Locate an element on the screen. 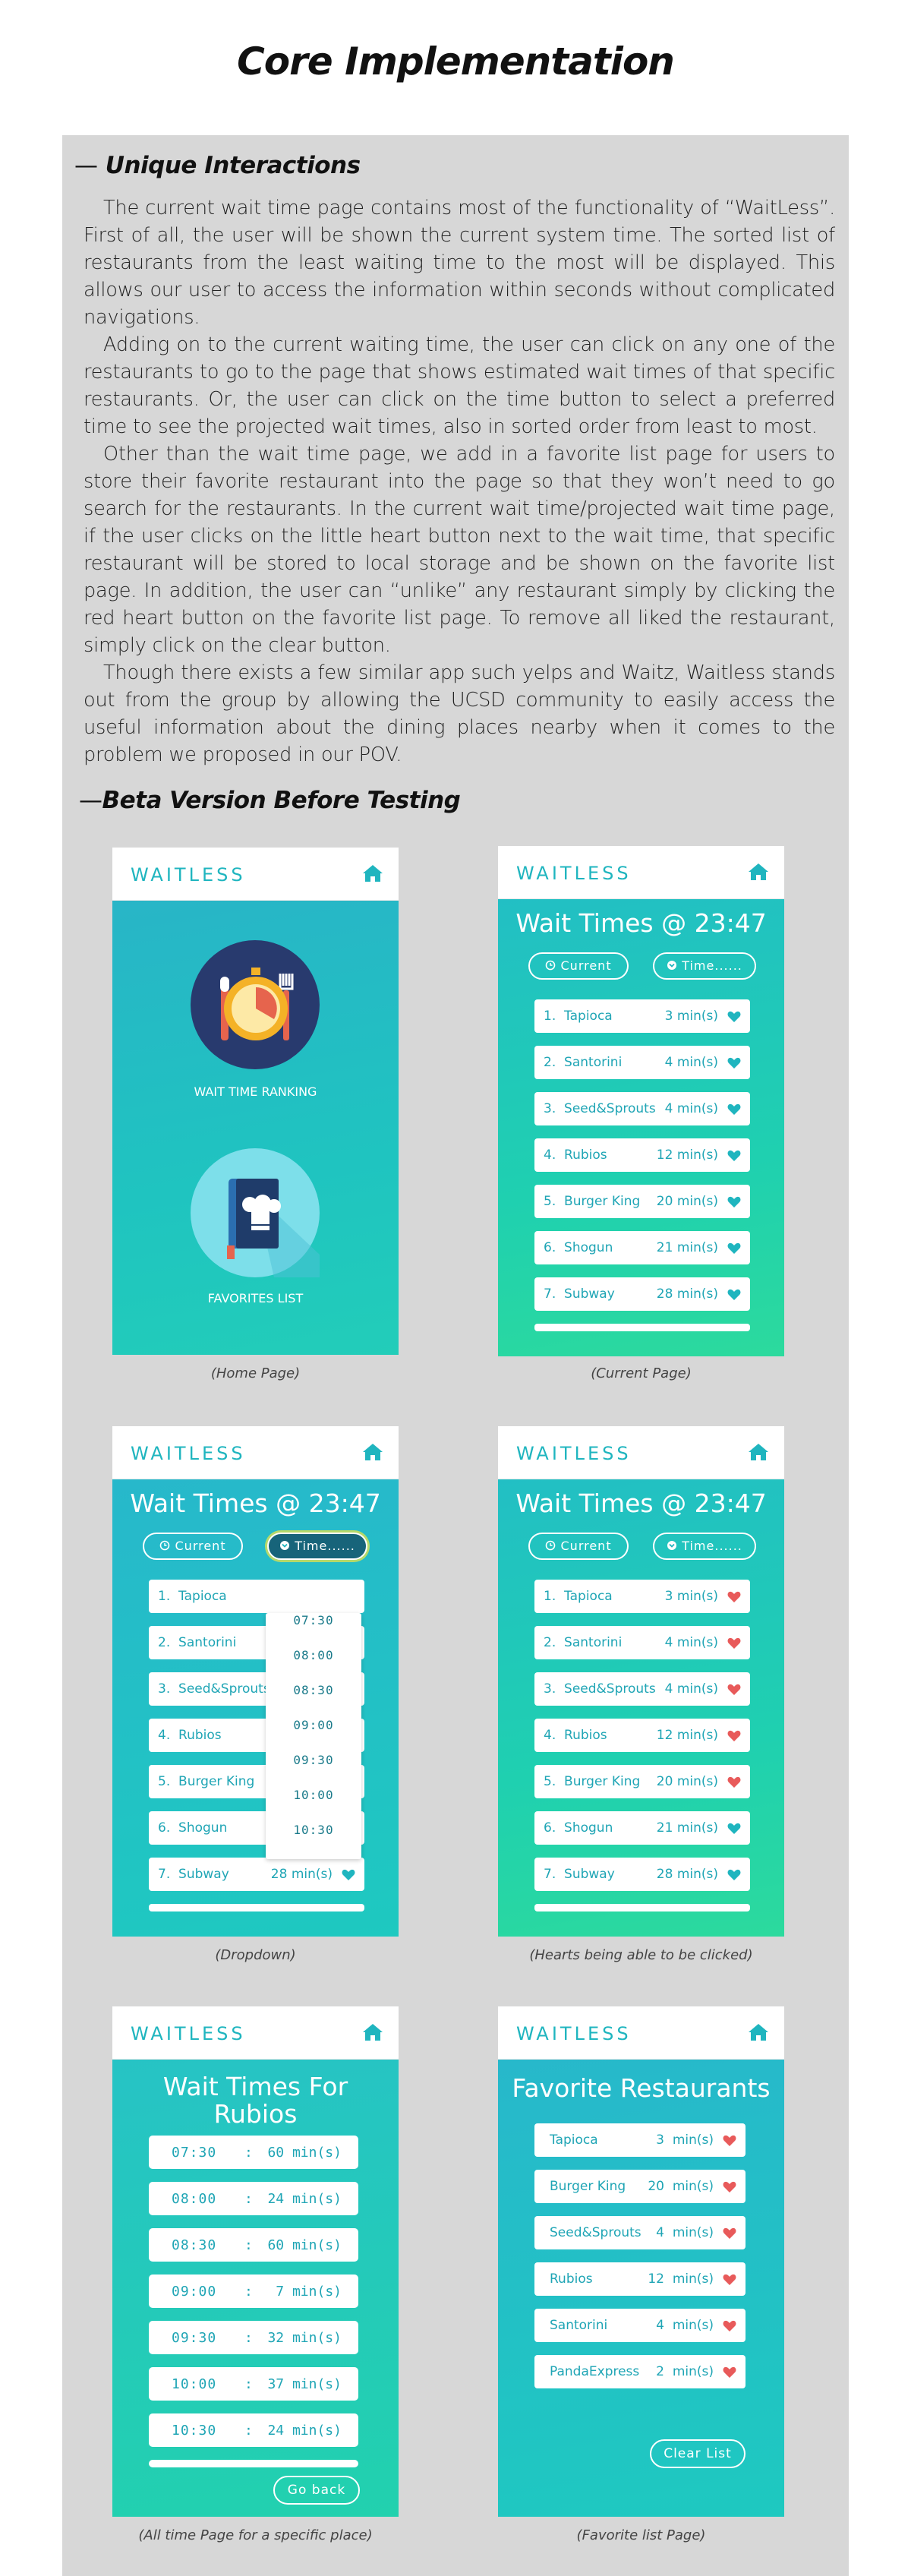  dropdown-option: 09:30 is located at coordinates (313, 1771).